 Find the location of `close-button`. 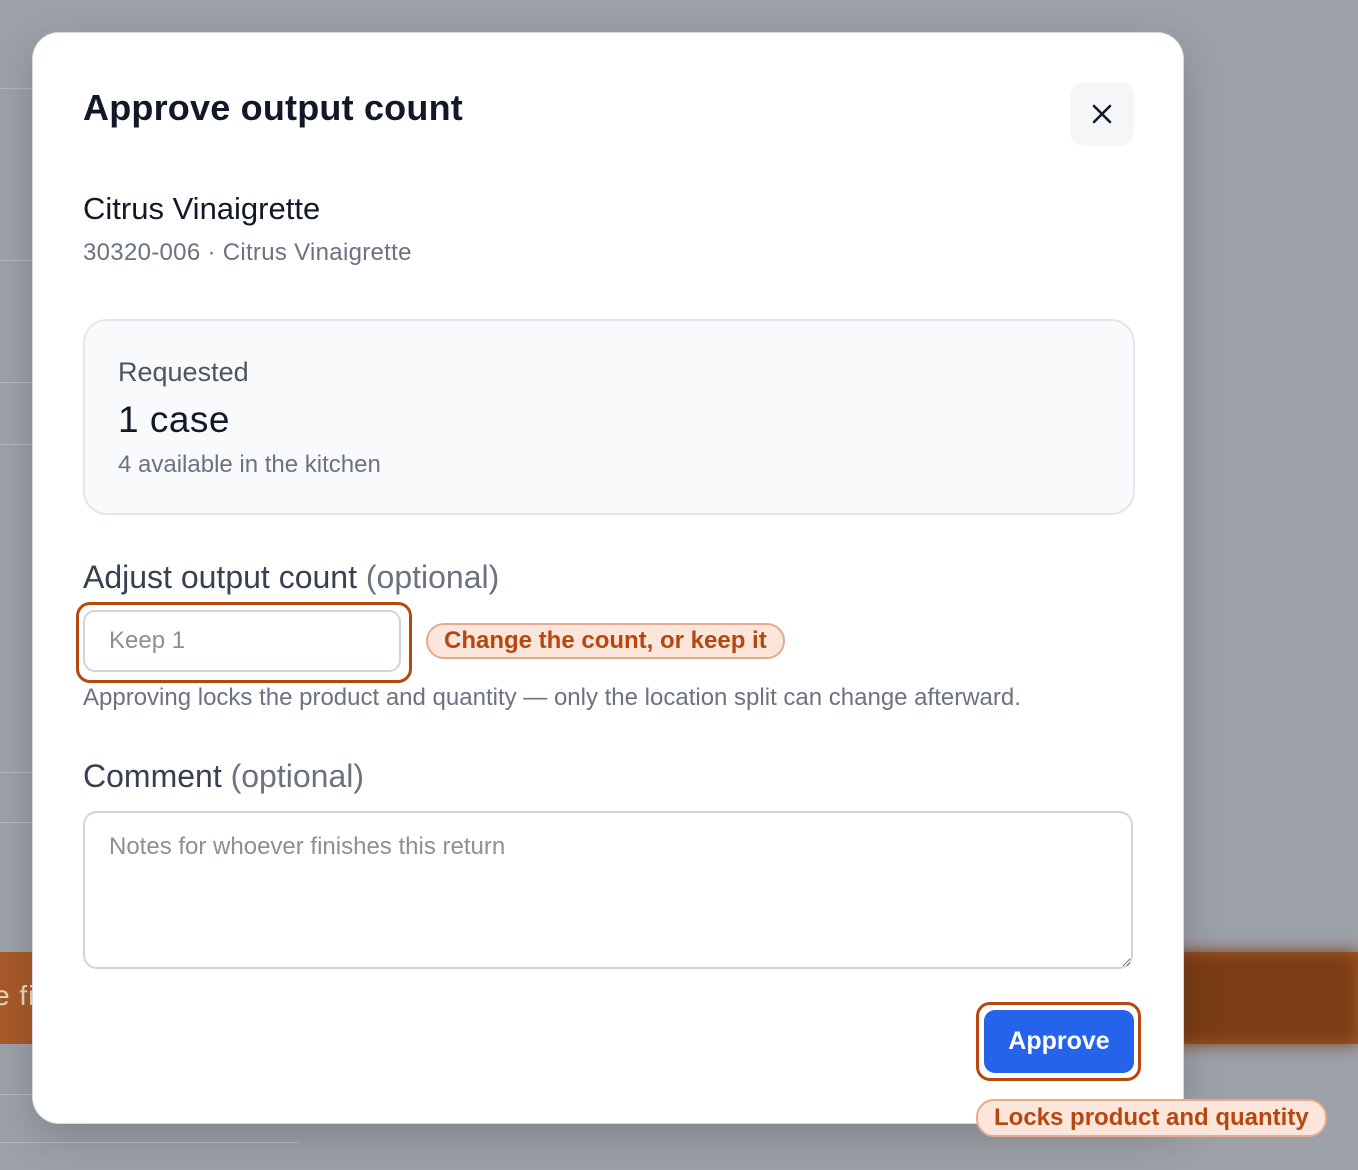

close-button is located at coordinates (1102, 114).